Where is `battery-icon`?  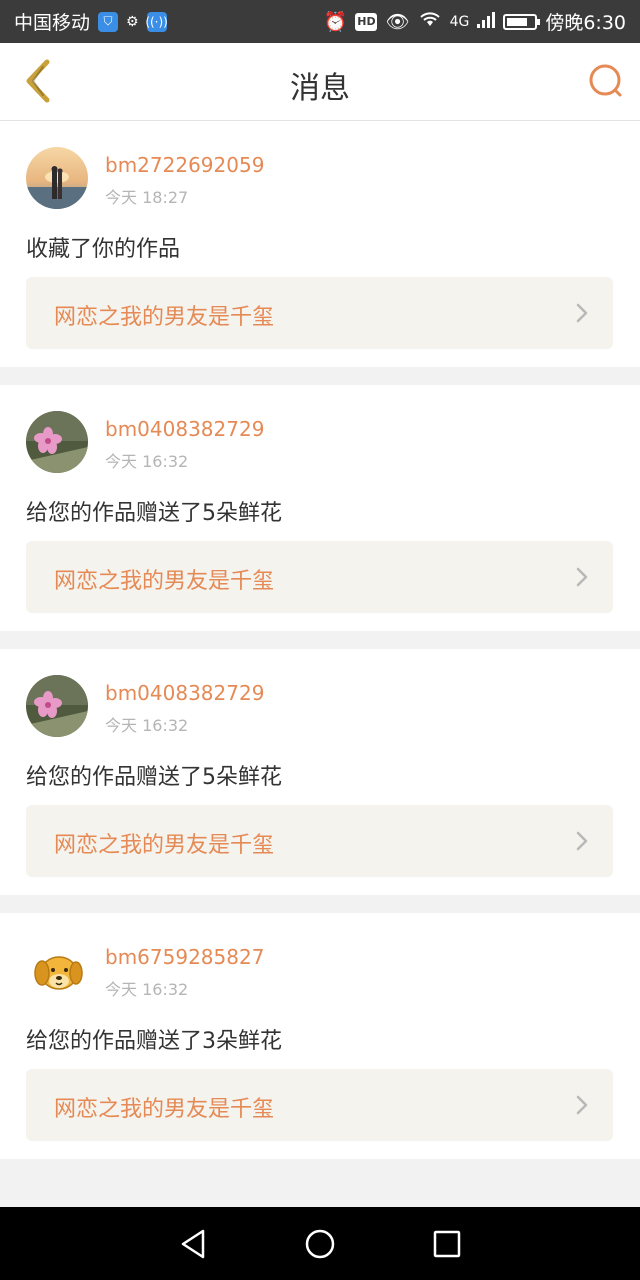
battery-icon is located at coordinates (522, 21).